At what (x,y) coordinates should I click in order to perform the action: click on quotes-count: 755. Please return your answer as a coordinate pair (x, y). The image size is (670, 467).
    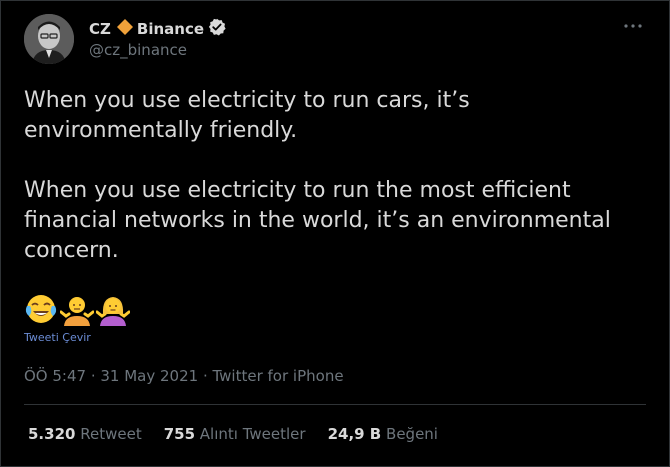
    Looking at the image, I should click on (179, 434).